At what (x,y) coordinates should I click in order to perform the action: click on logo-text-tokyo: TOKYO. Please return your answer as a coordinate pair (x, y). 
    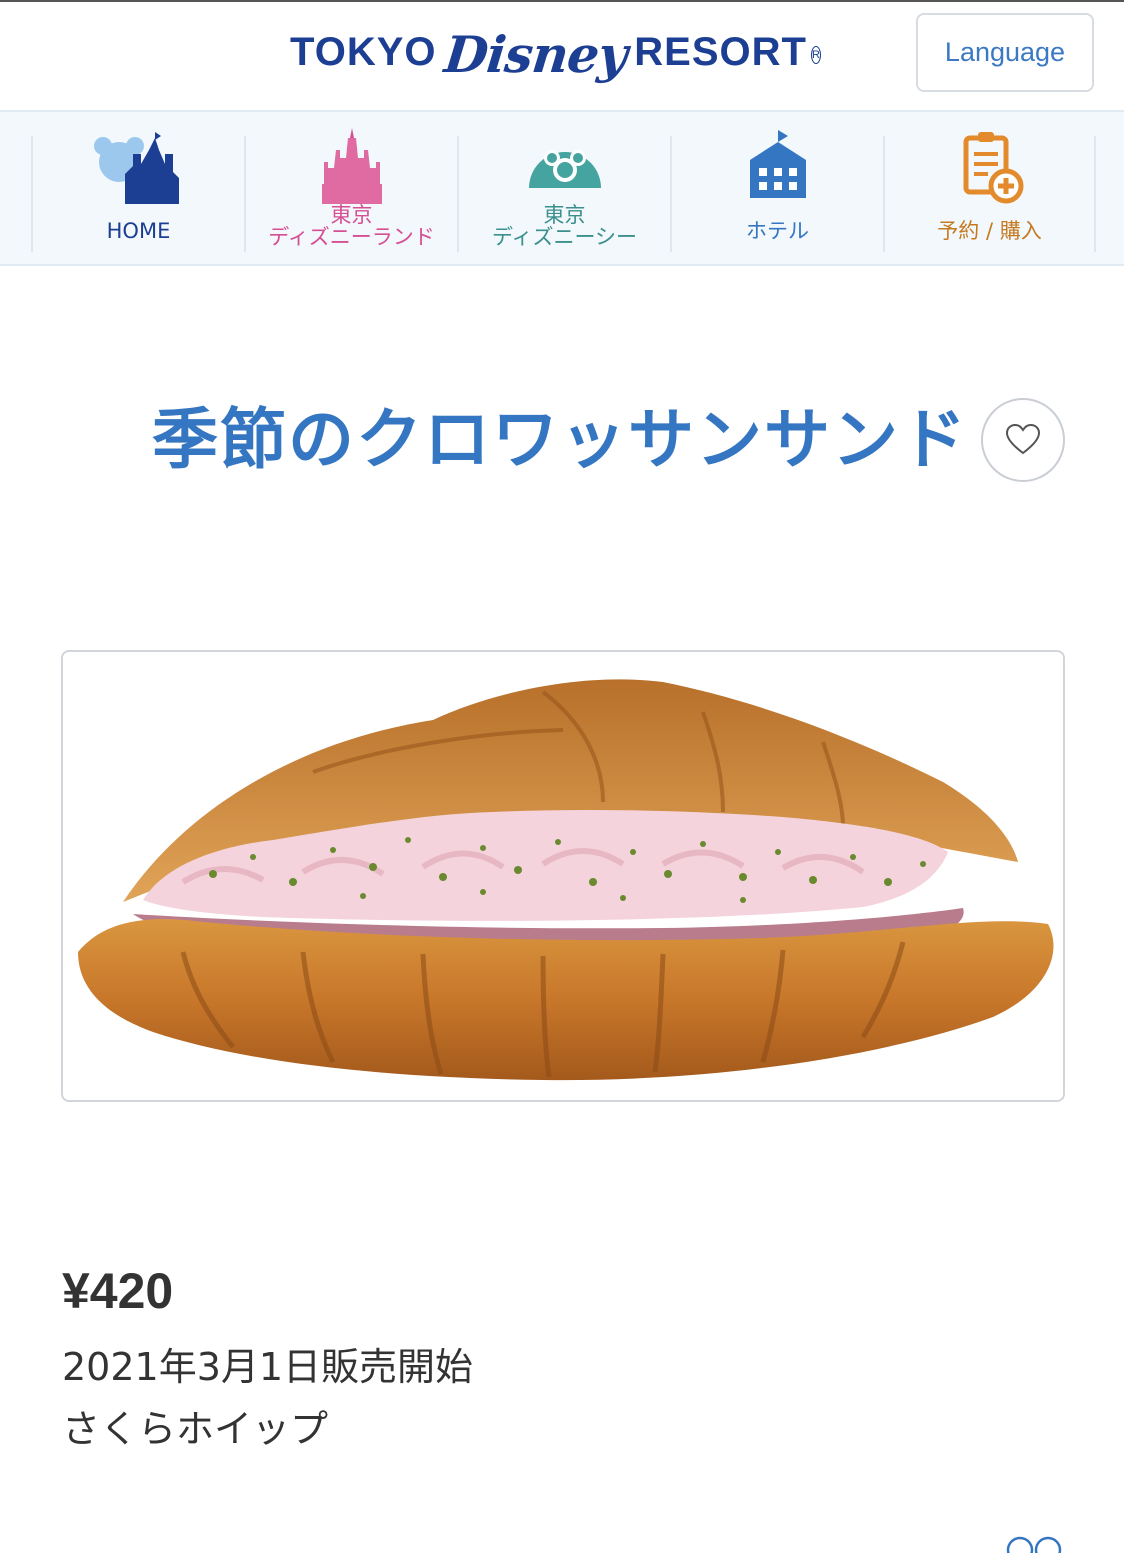
    Looking at the image, I should click on (363, 51).